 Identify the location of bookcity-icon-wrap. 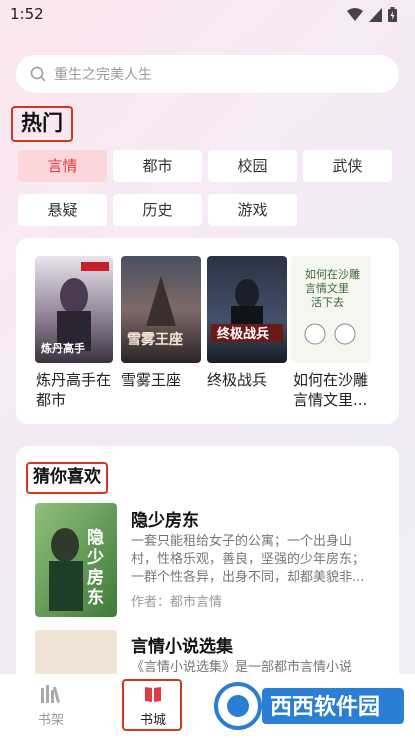
(153, 696).